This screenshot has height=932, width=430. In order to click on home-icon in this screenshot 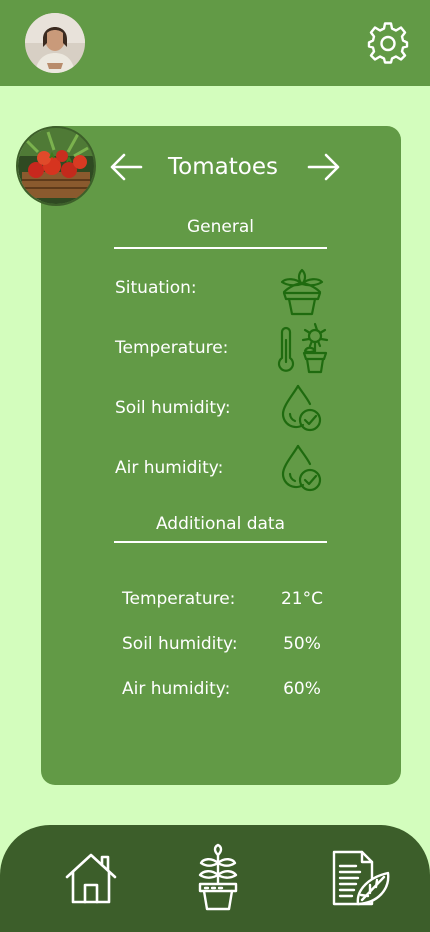, I will do `click(91, 878)`.